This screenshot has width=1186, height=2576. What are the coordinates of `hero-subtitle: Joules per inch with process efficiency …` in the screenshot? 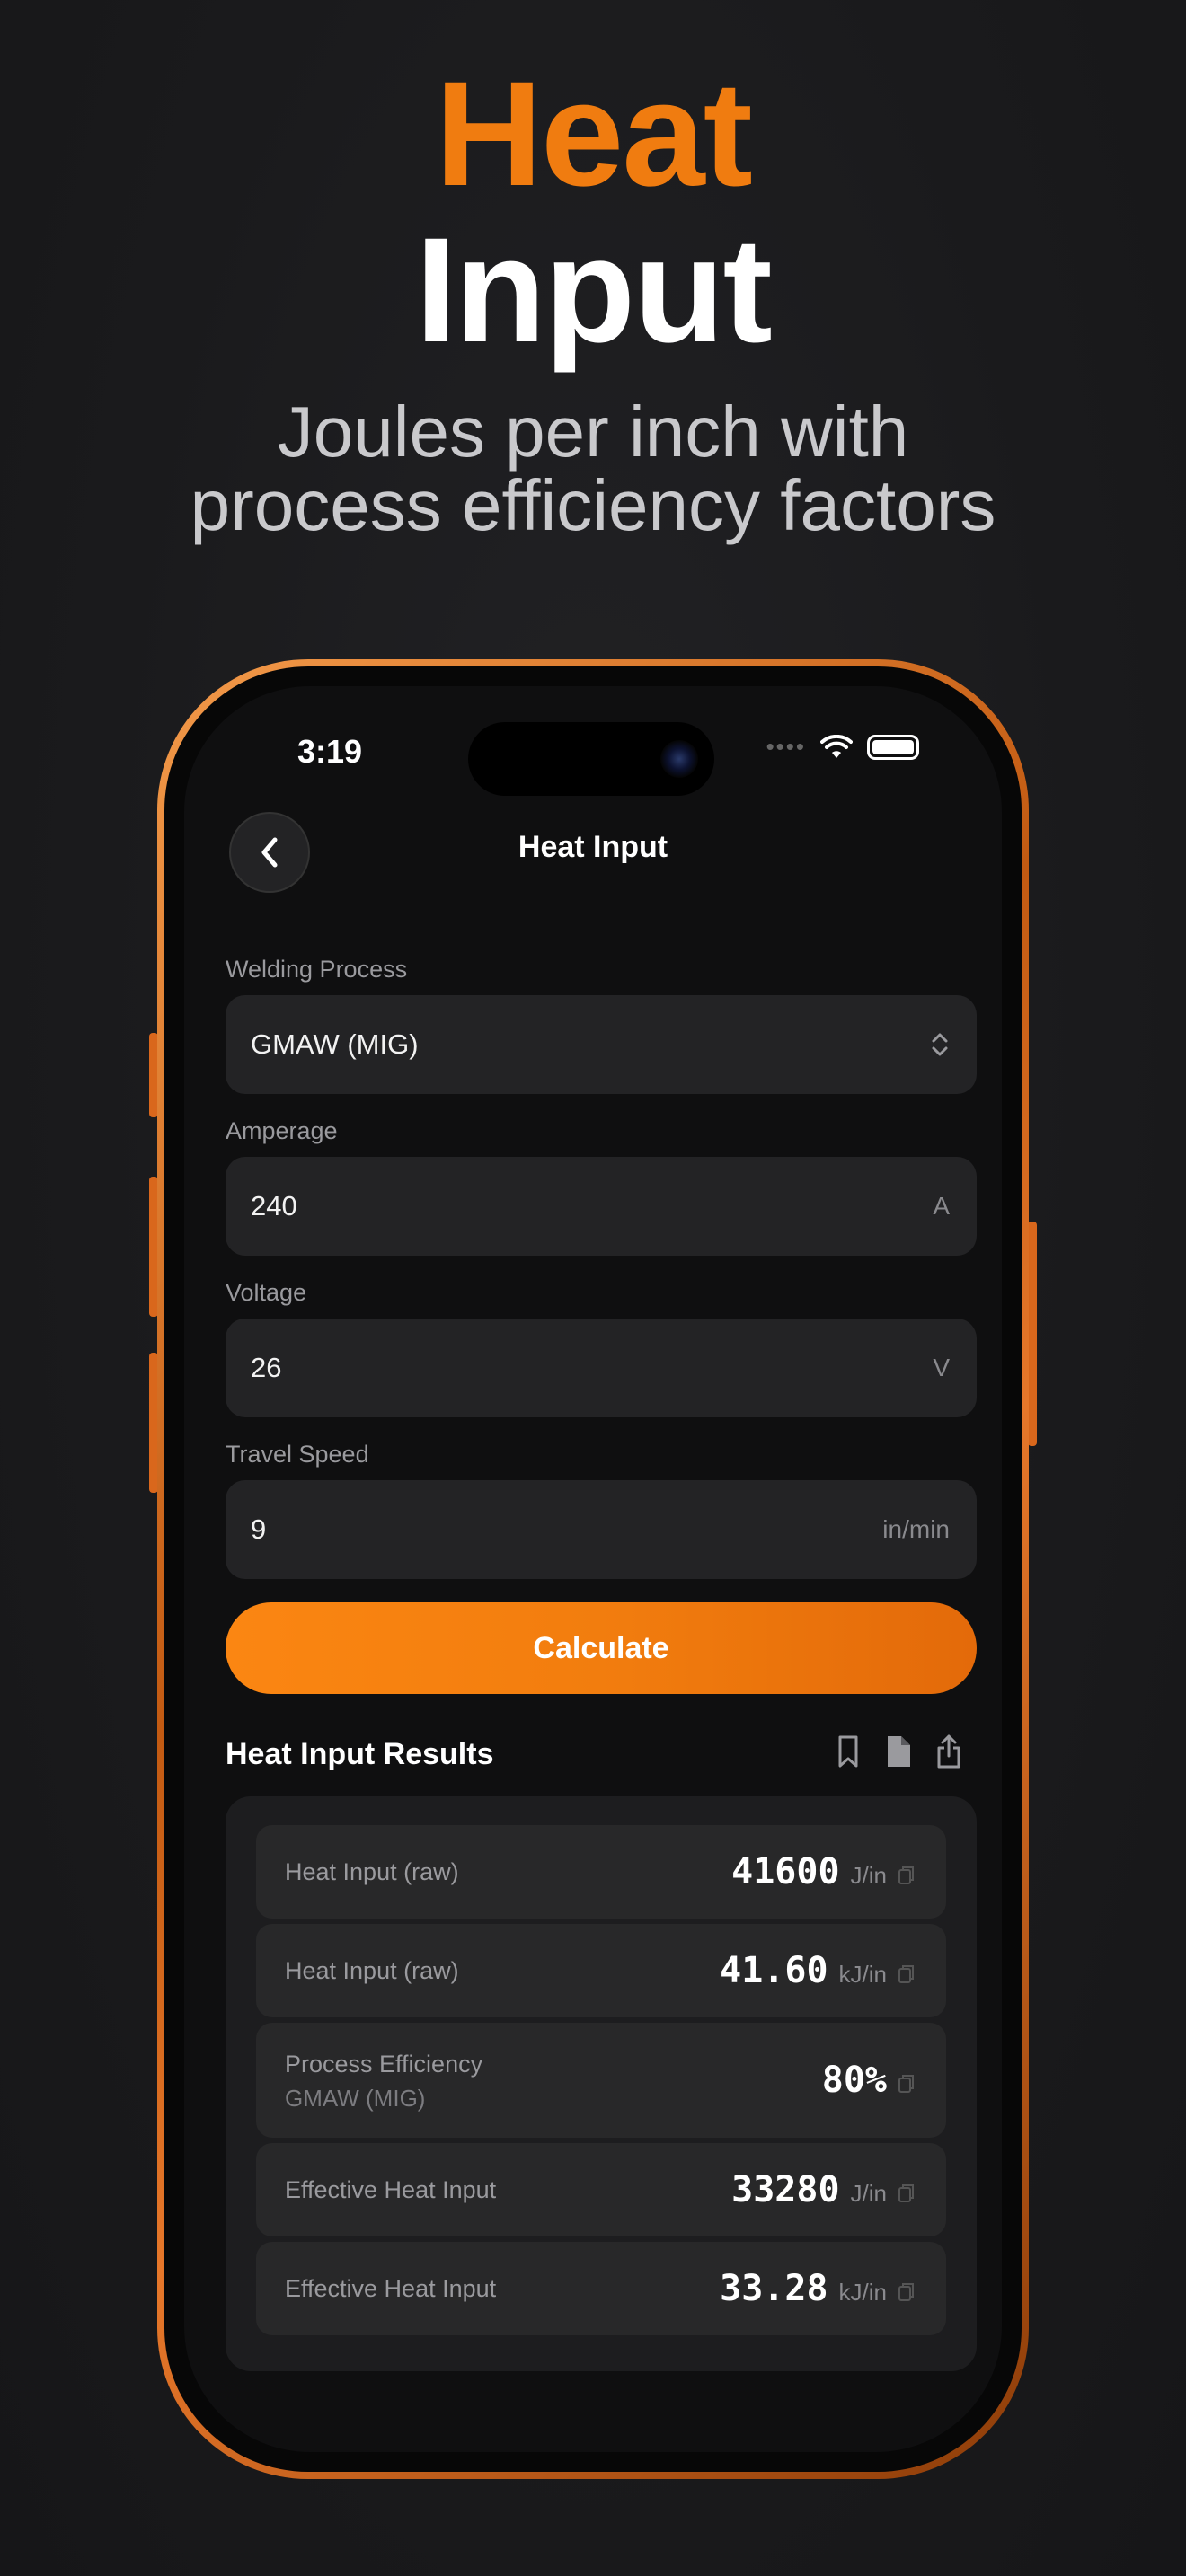 It's located at (593, 469).